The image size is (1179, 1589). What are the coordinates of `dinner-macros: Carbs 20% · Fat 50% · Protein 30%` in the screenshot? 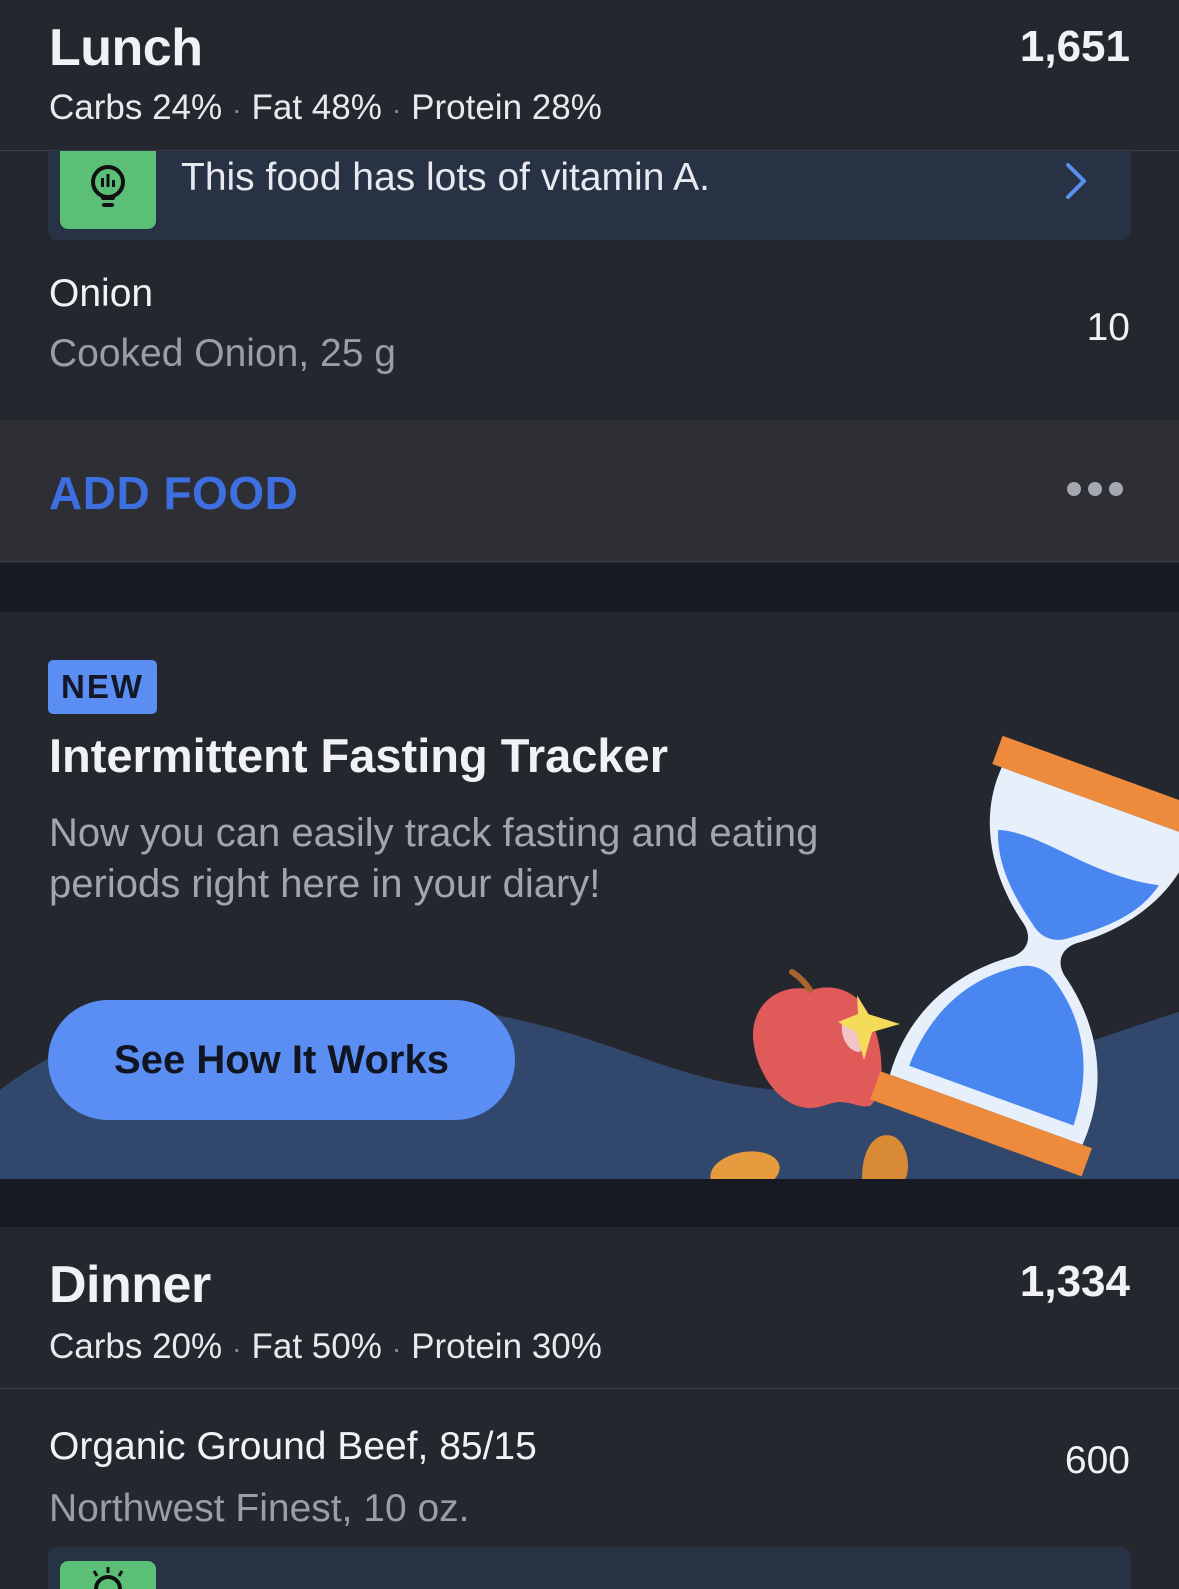 It's located at (325, 1347).